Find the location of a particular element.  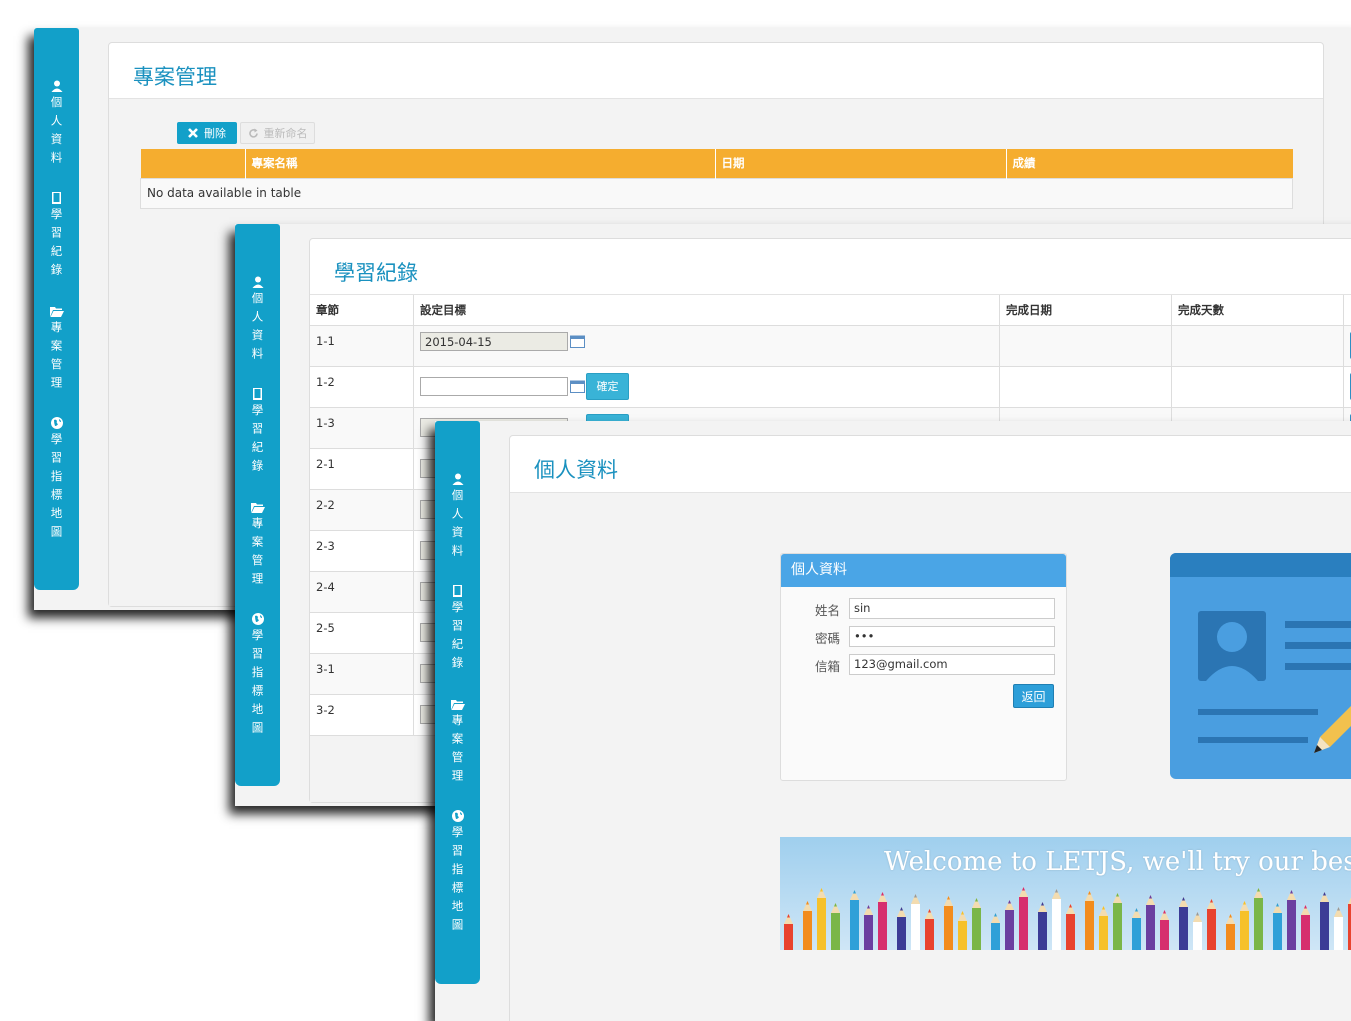

column-header: 成績 is located at coordinates (1149, 163).